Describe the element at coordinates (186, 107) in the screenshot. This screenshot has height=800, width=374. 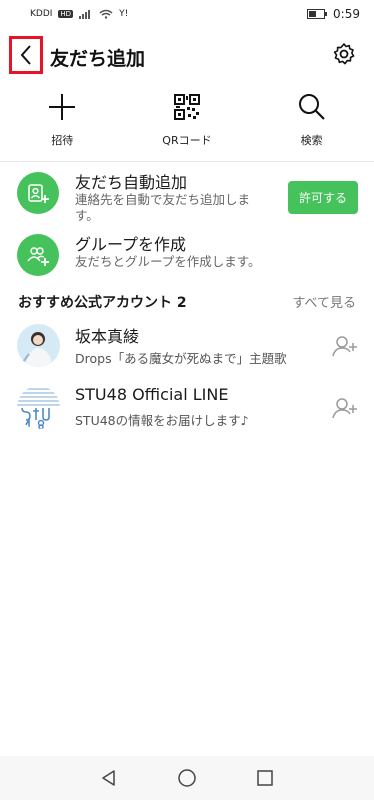
I see `qr-code-icon` at that location.